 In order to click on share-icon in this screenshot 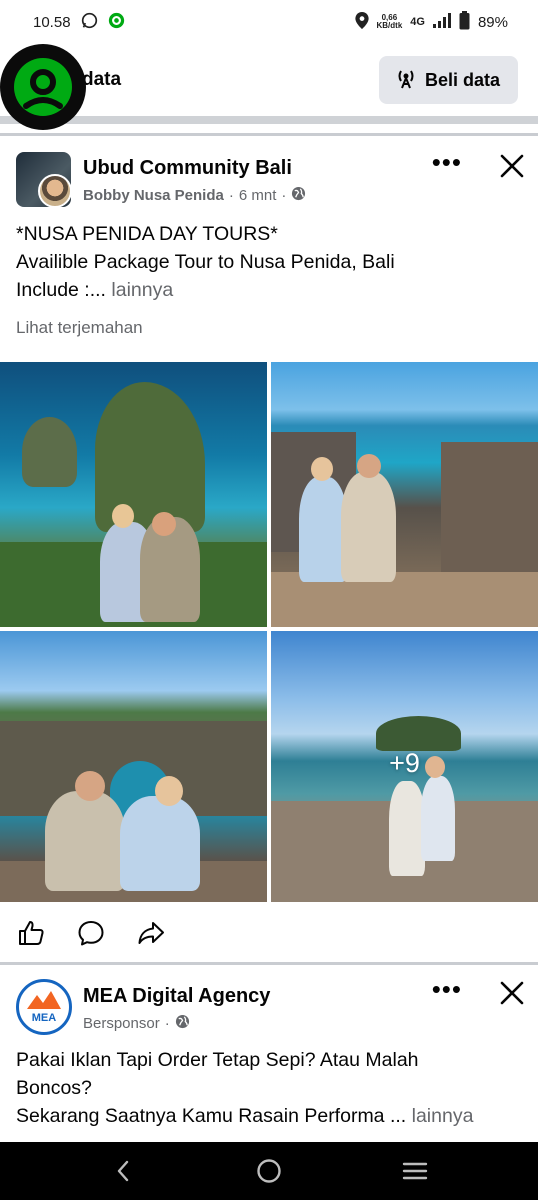, I will do `click(151, 933)`.